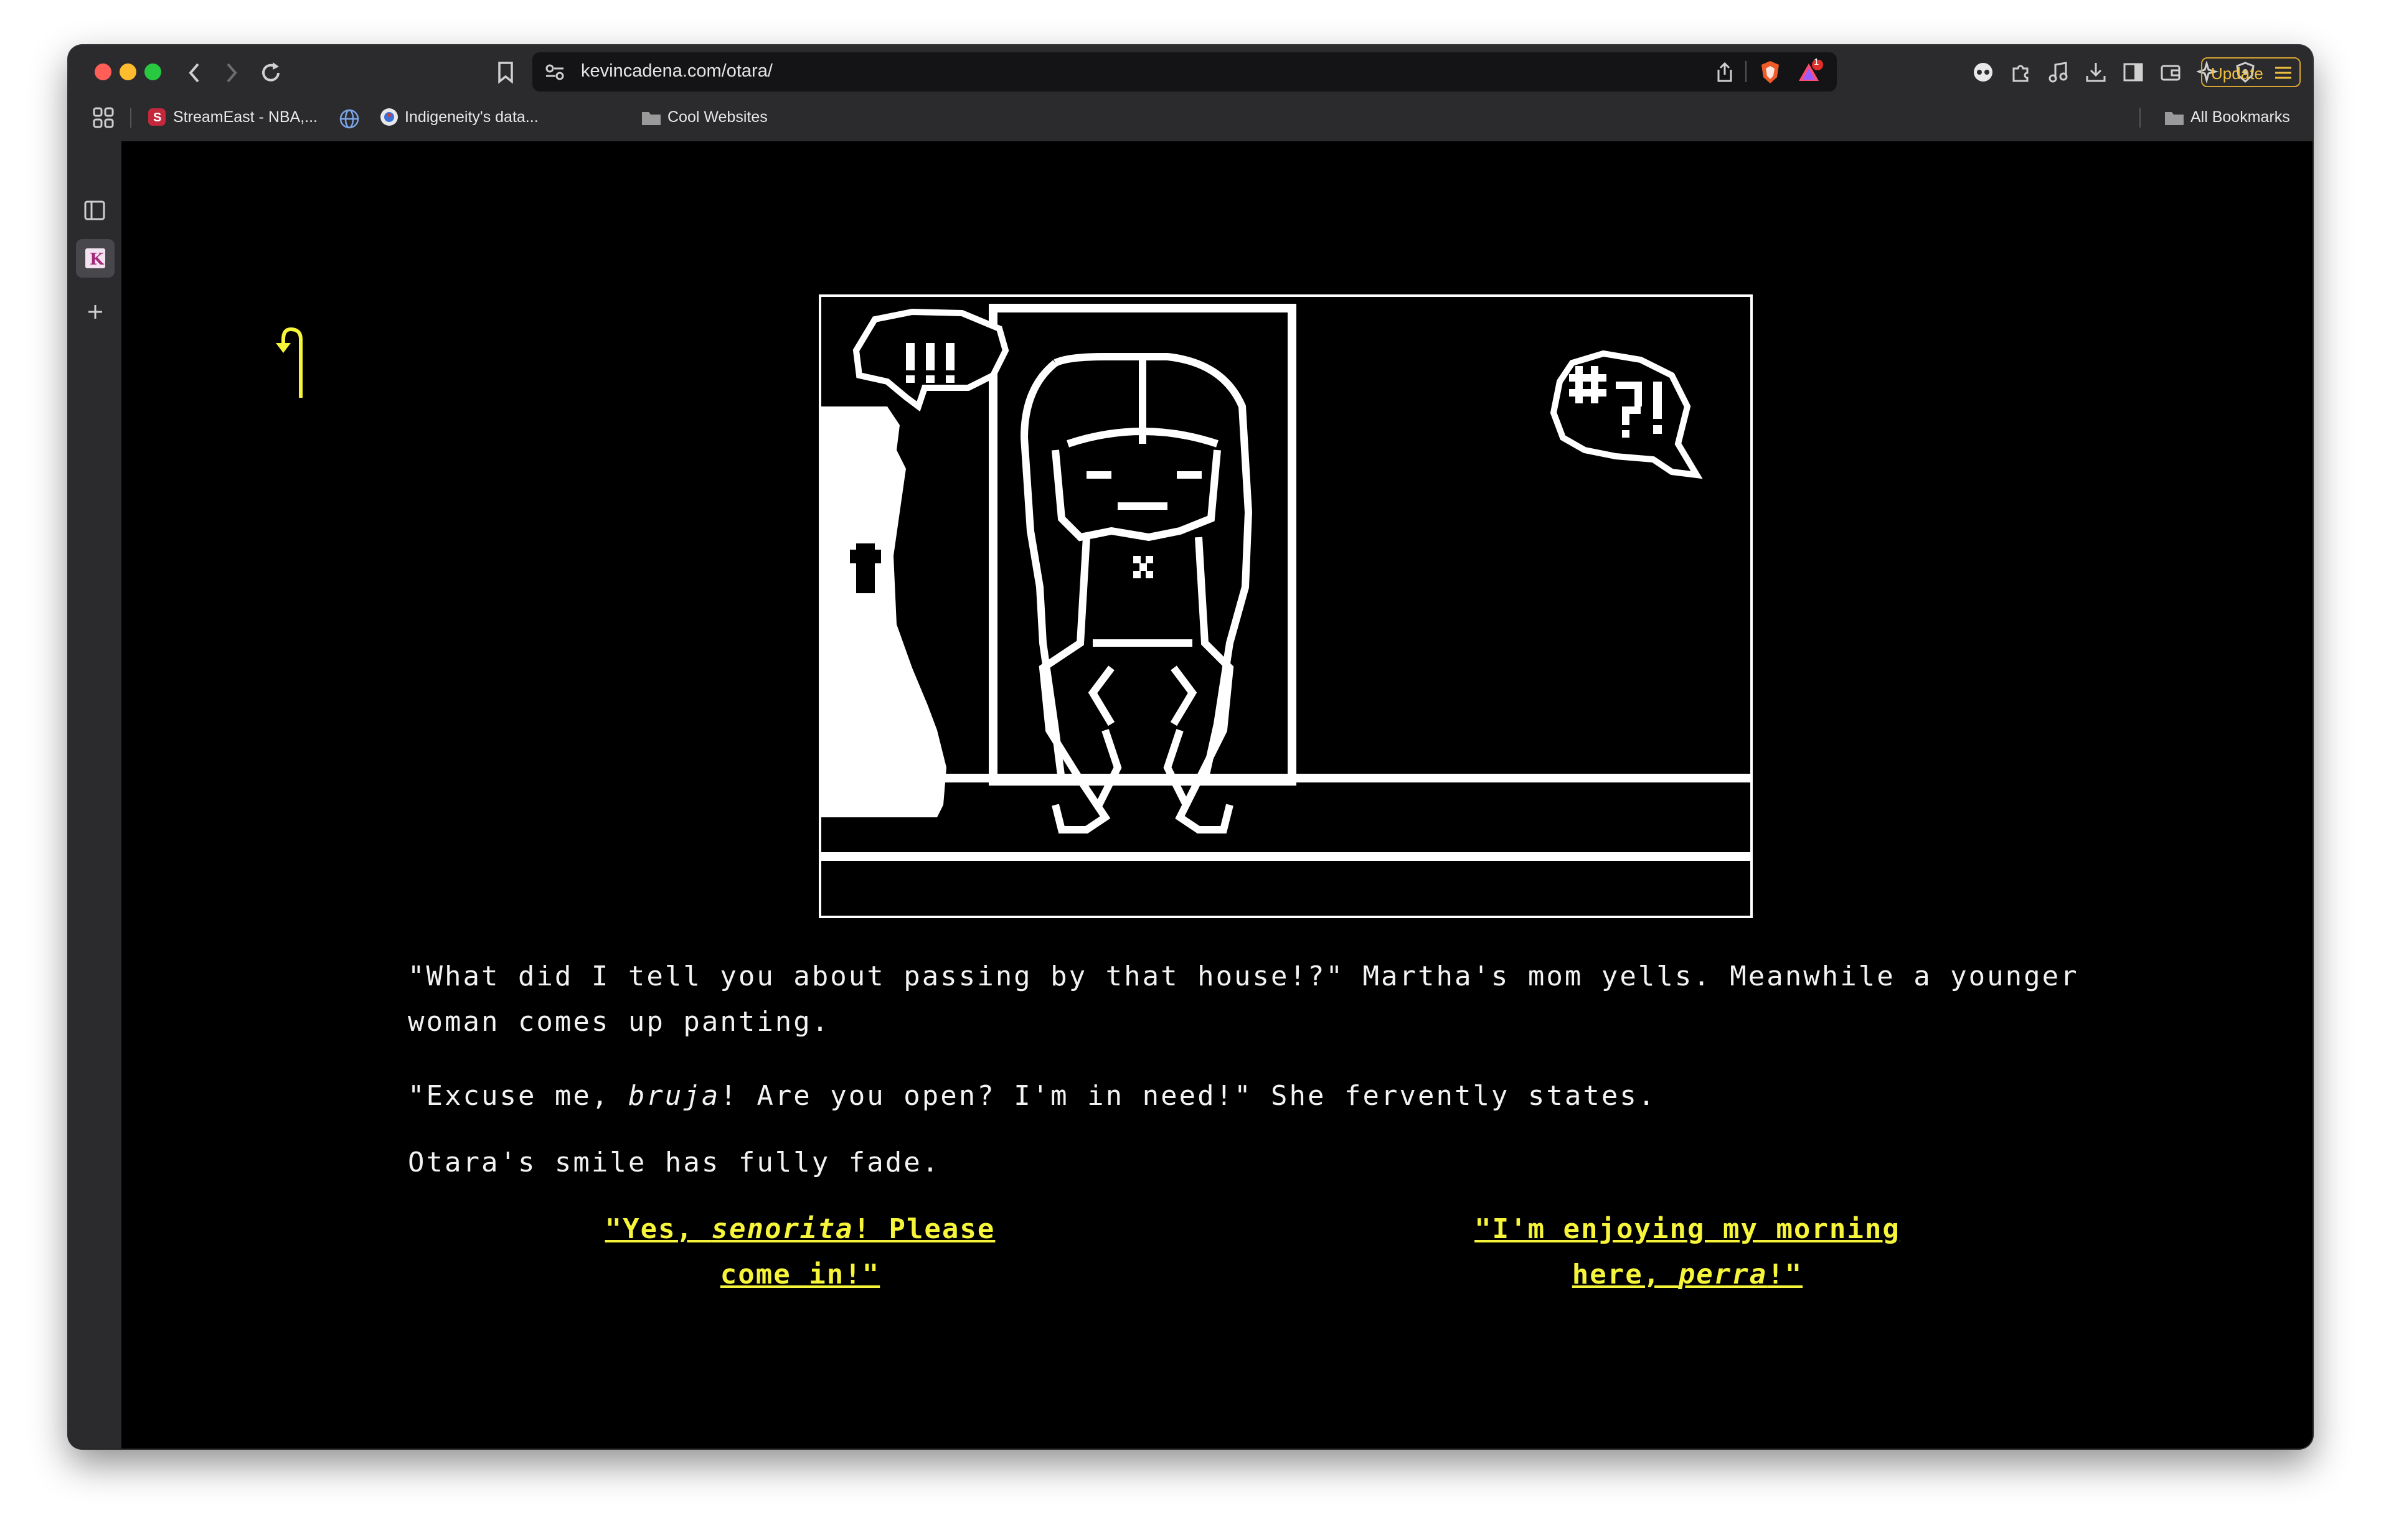  I want to click on svg-text: S, so click(157, 117).